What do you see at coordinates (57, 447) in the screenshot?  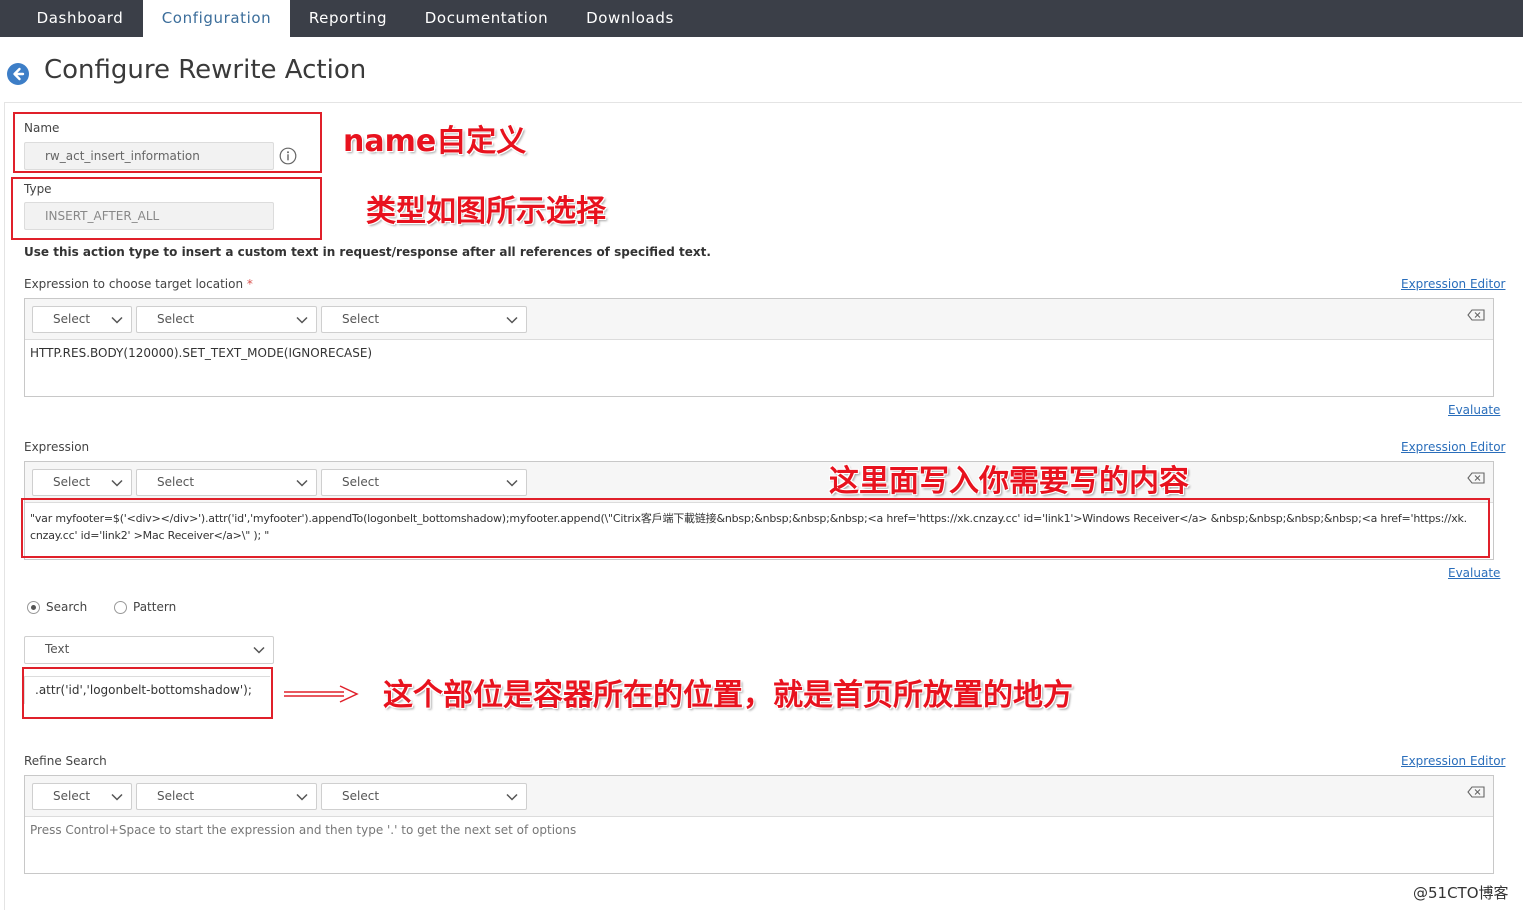 I see `expression-label: Expression` at bounding box center [57, 447].